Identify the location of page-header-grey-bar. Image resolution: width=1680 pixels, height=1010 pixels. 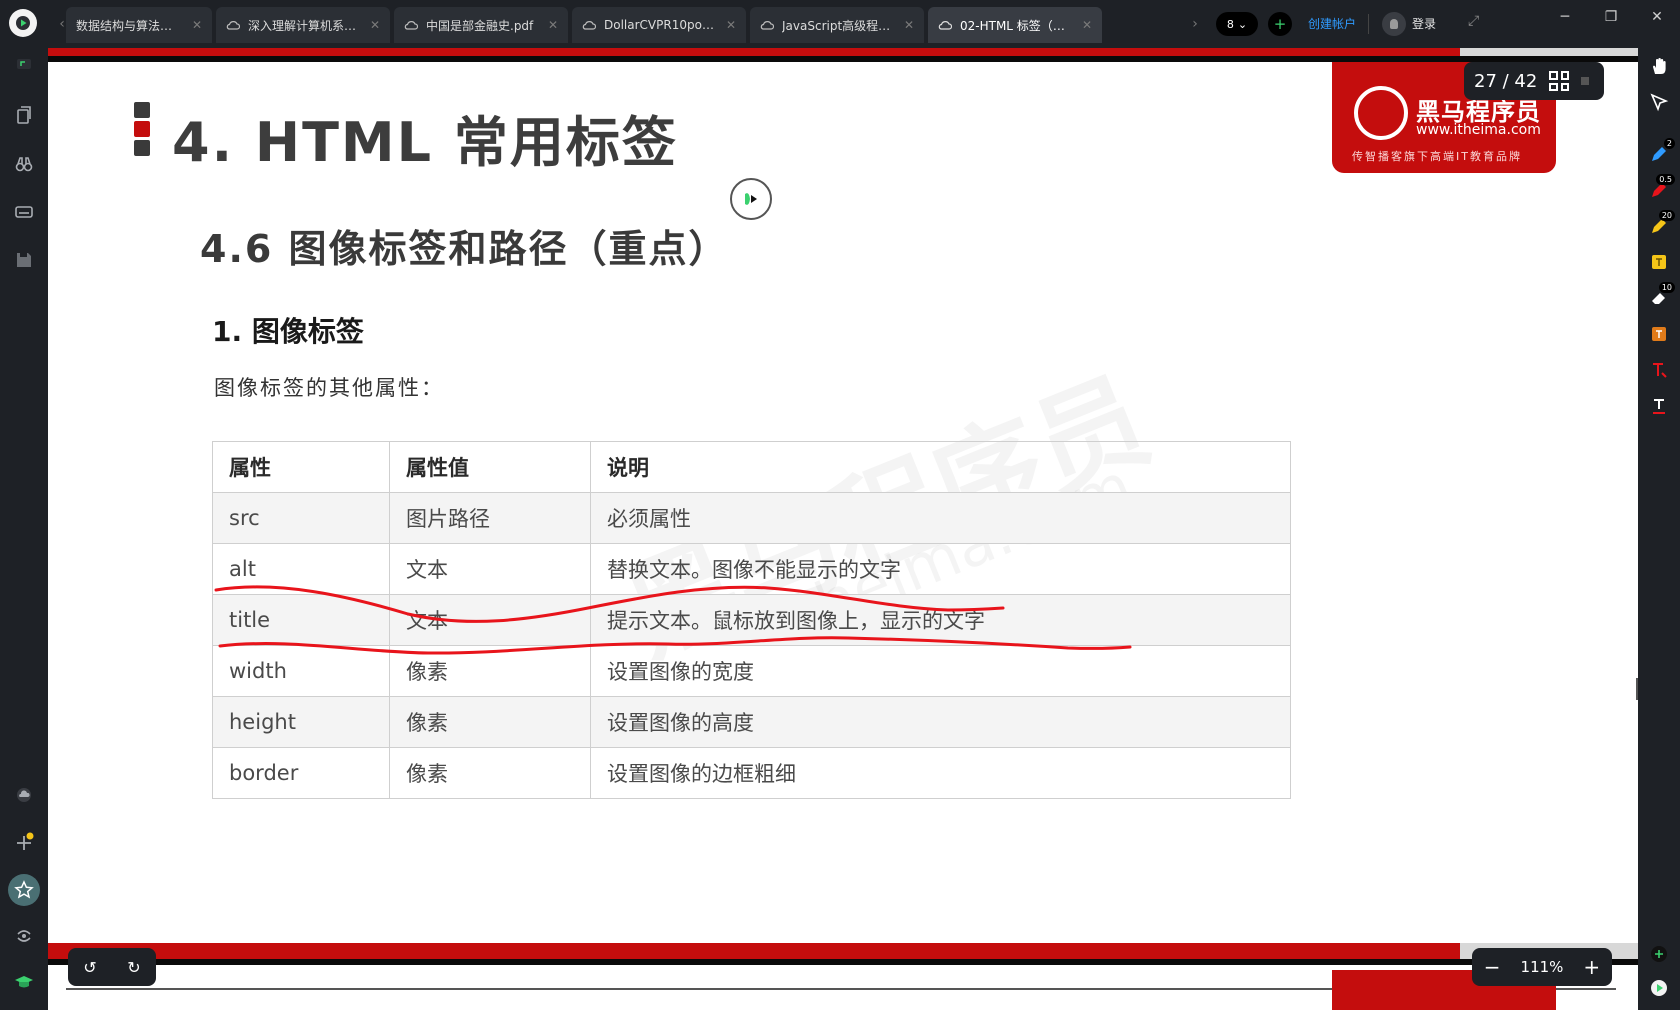
(1549, 52).